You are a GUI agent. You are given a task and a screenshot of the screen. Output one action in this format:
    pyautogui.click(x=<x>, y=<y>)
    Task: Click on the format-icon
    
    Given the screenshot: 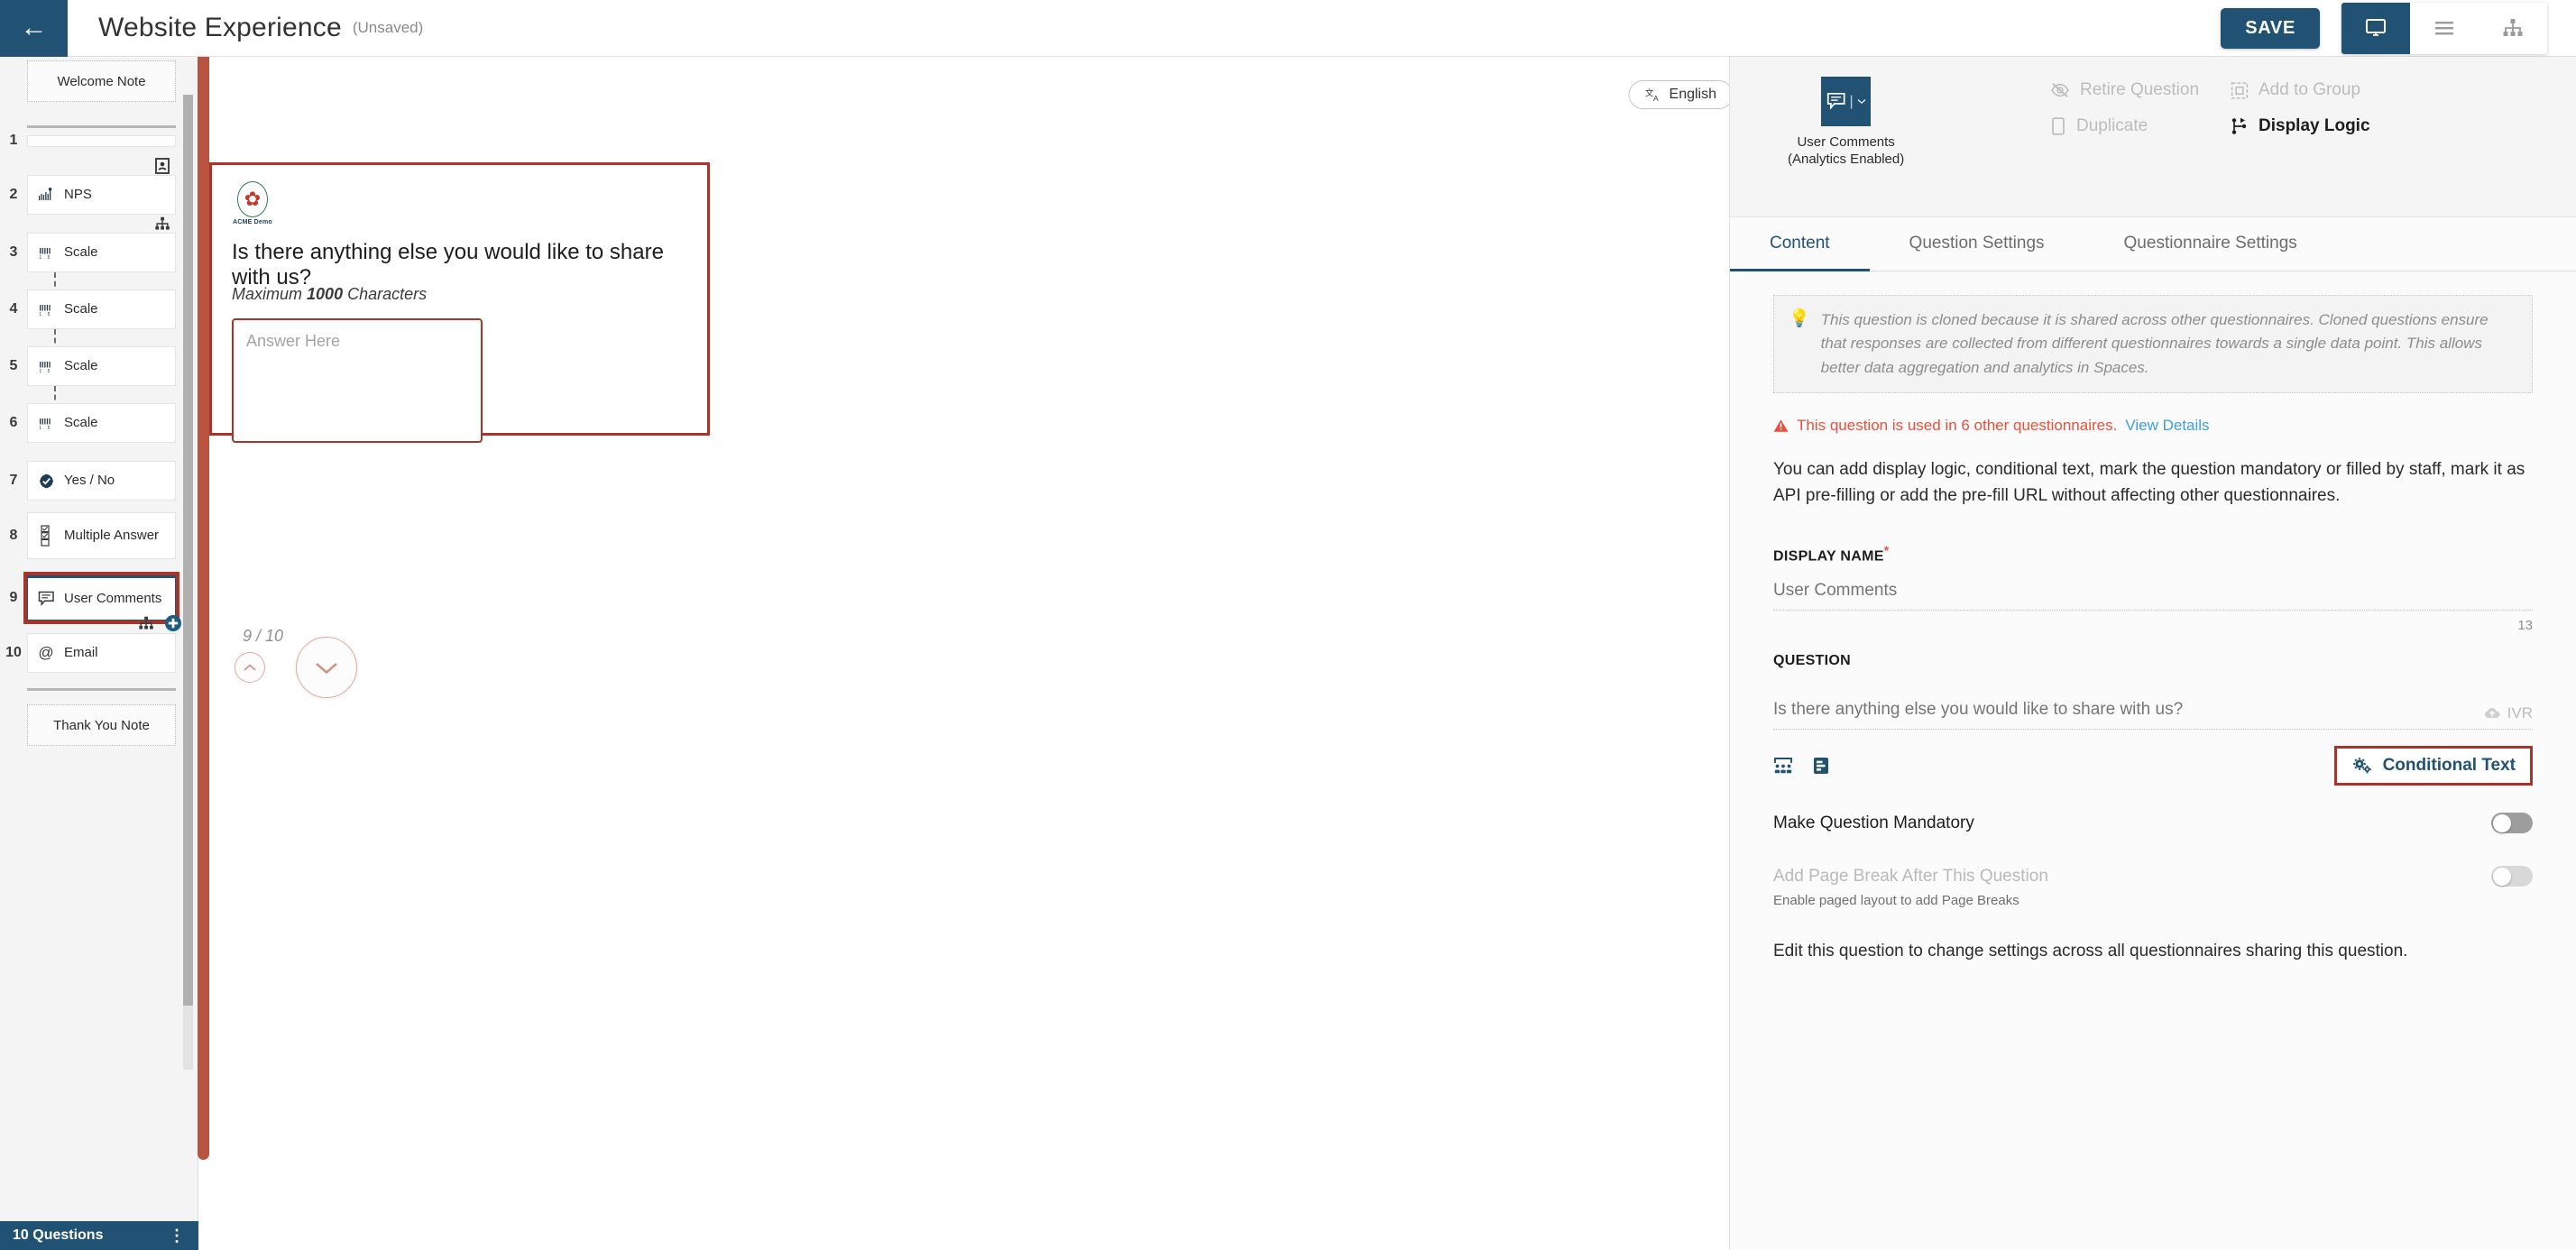 What is the action you would take?
    pyautogui.click(x=1821, y=766)
    